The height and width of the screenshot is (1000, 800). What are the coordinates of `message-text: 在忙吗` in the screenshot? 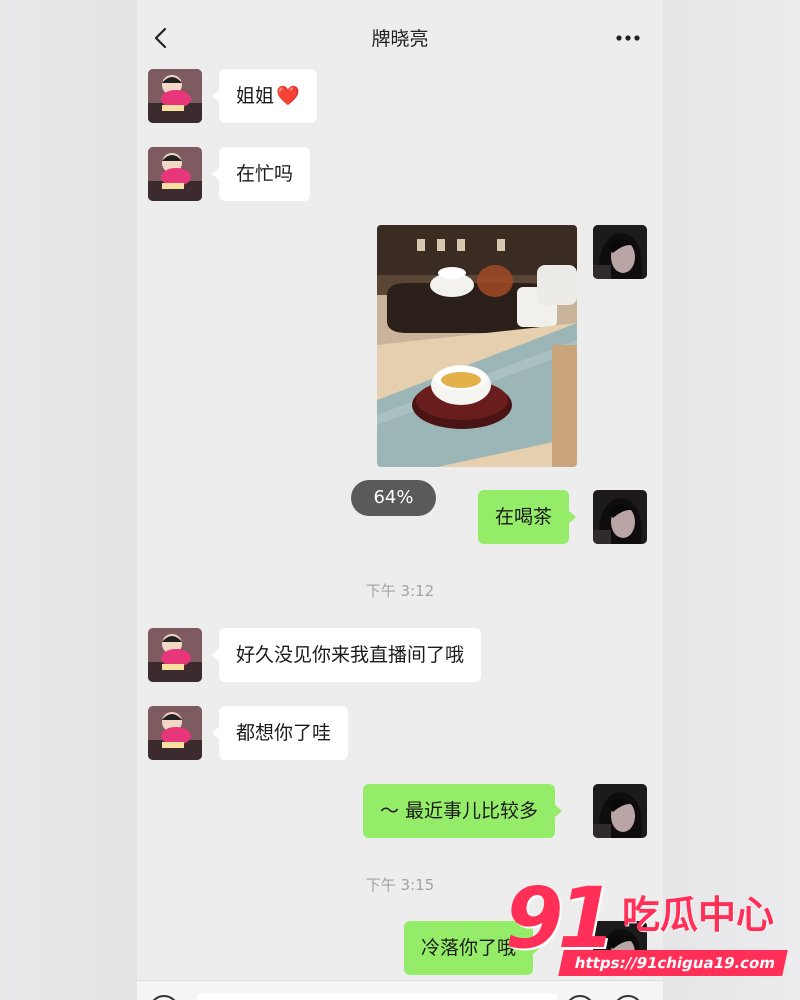 It's located at (265, 174).